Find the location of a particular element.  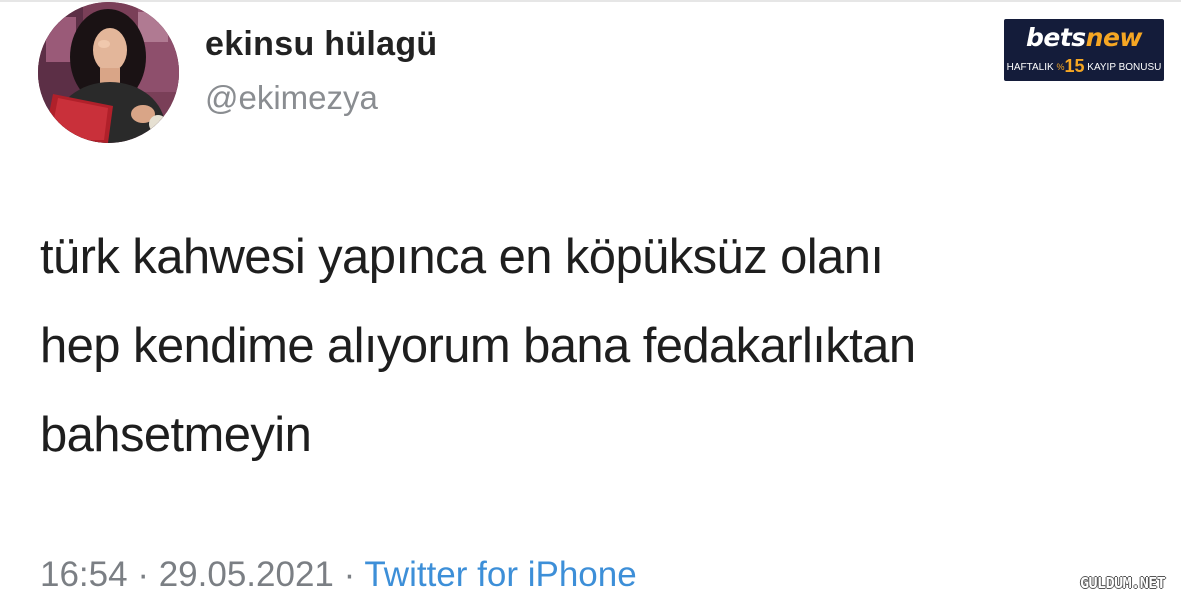

ad-sub-right: KAYIP BONUSU is located at coordinates (1123, 67).